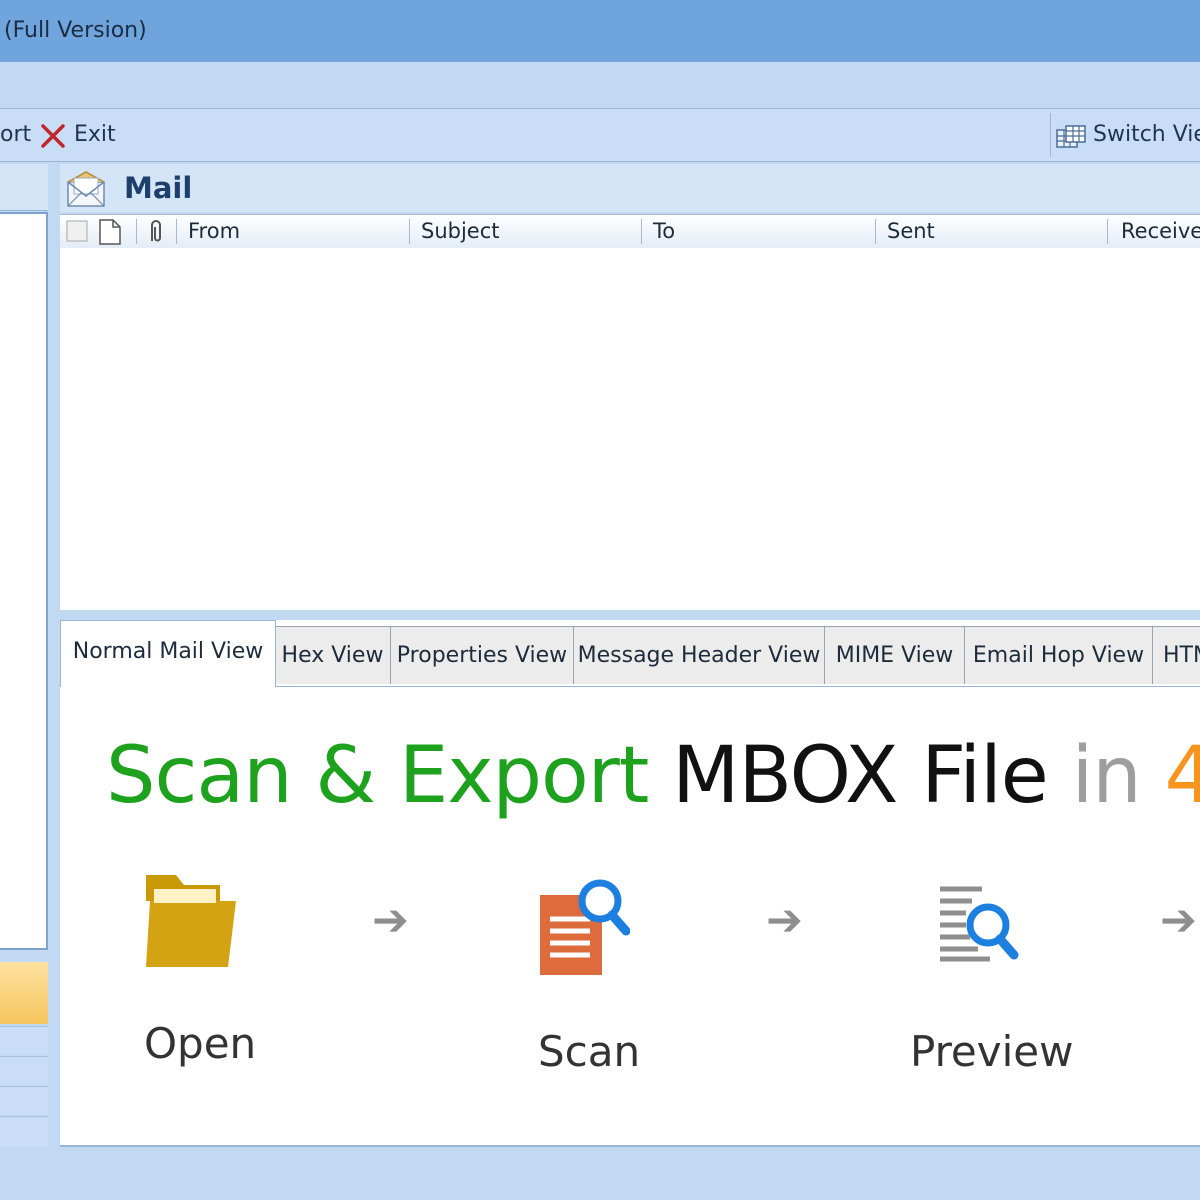  What do you see at coordinates (992, 1051) in the screenshot?
I see `step-preview-label: Preview` at bounding box center [992, 1051].